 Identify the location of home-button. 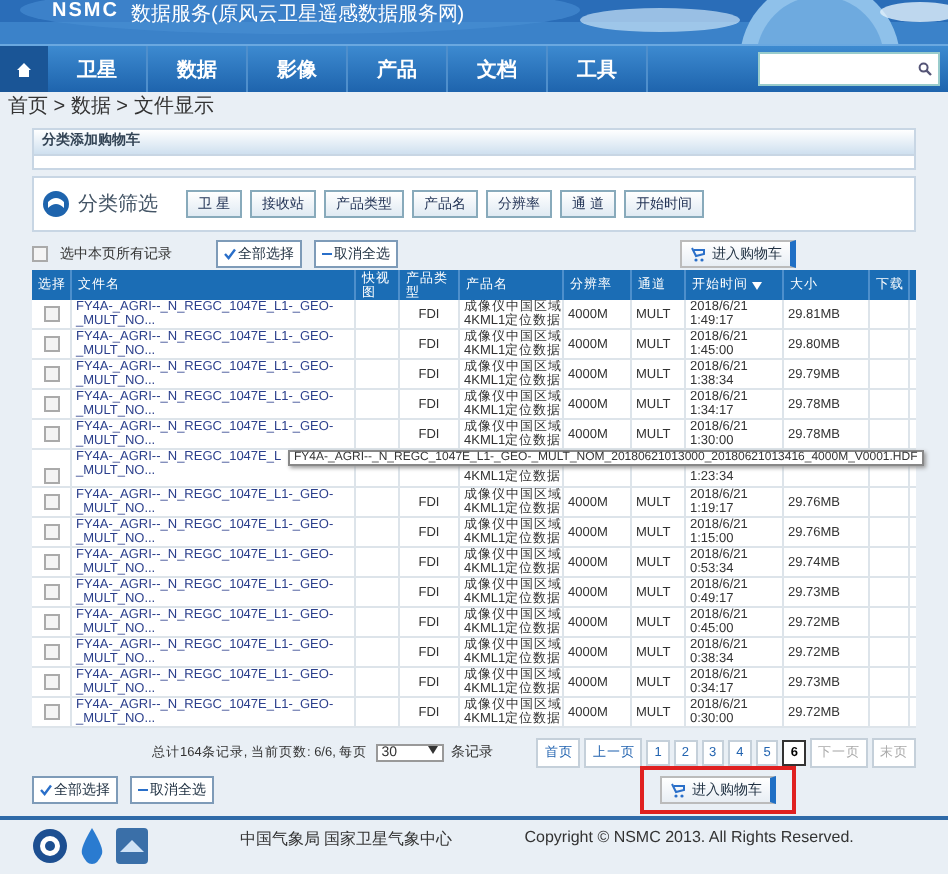
(24, 69).